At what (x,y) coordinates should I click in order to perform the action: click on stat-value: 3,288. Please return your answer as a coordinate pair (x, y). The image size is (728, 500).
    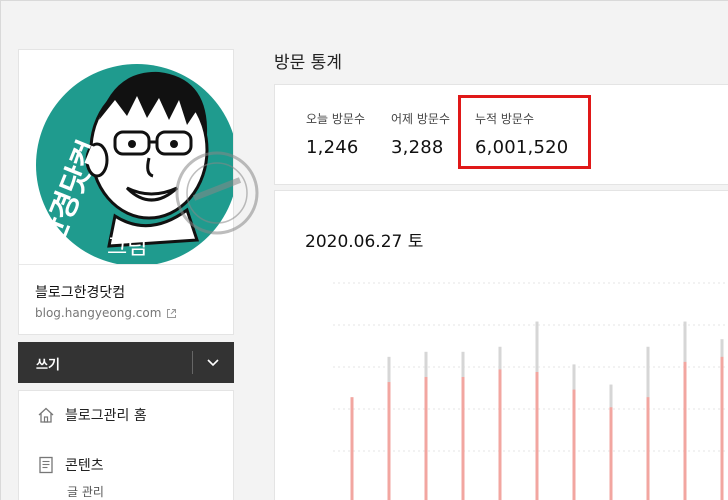
    Looking at the image, I should click on (417, 147).